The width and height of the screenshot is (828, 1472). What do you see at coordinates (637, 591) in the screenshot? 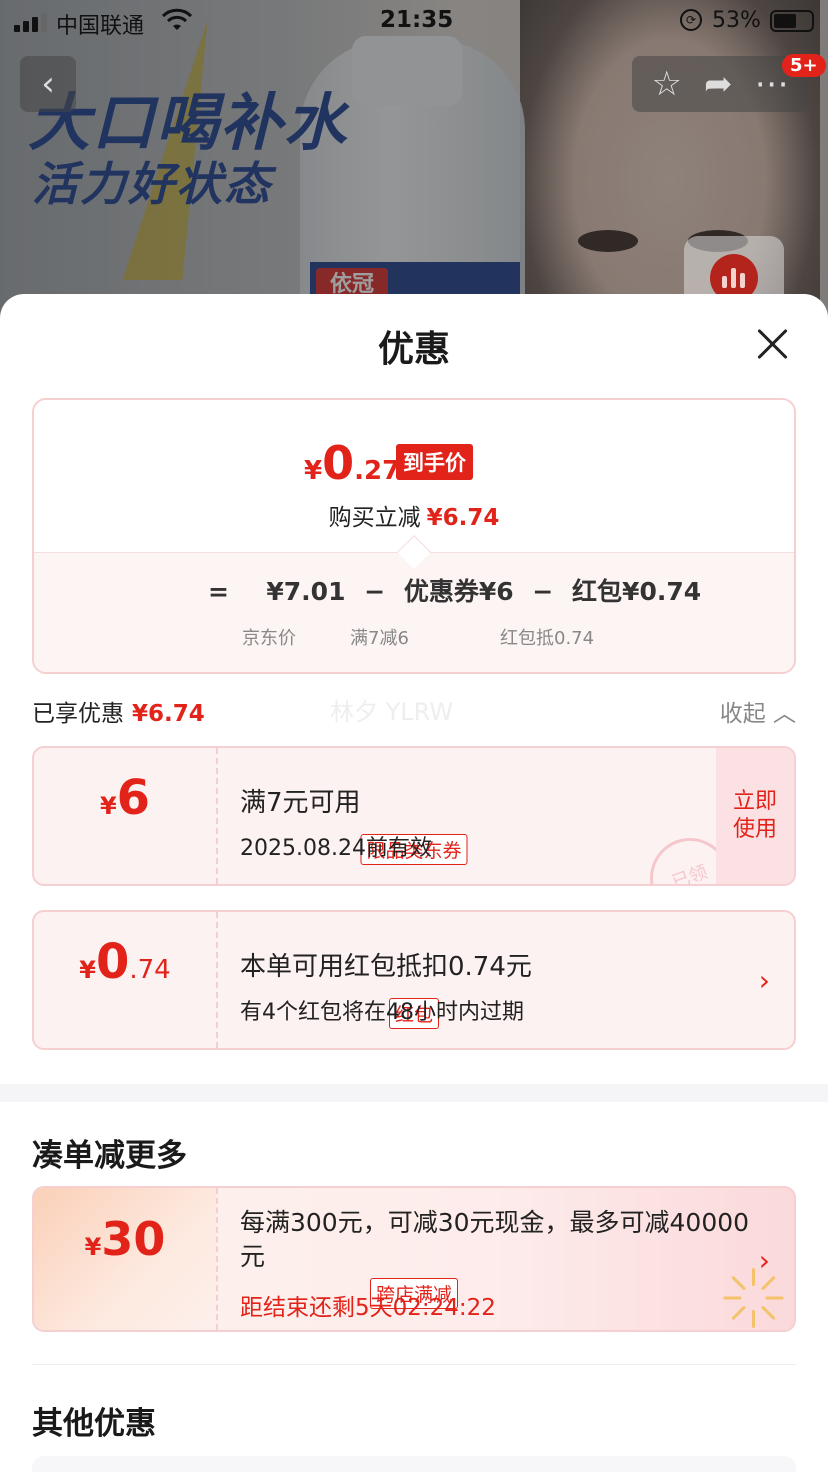
I see `redpacket-deduction: 红包¥0.74` at bounding box center [637, 591].